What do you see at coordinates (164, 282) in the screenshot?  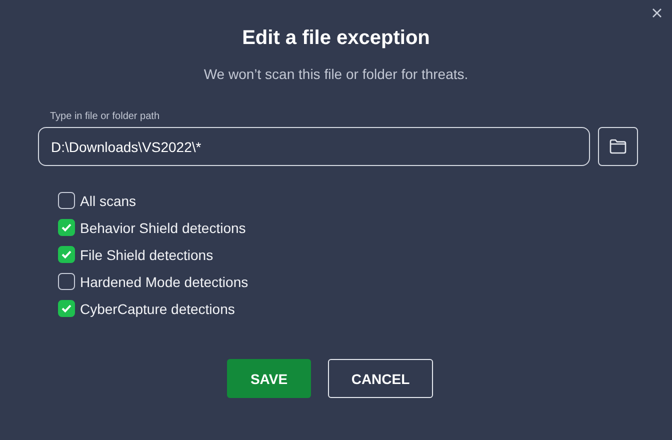 I see `checkbox-label: Hardened Mode detections` at bounding box center [164, 282].